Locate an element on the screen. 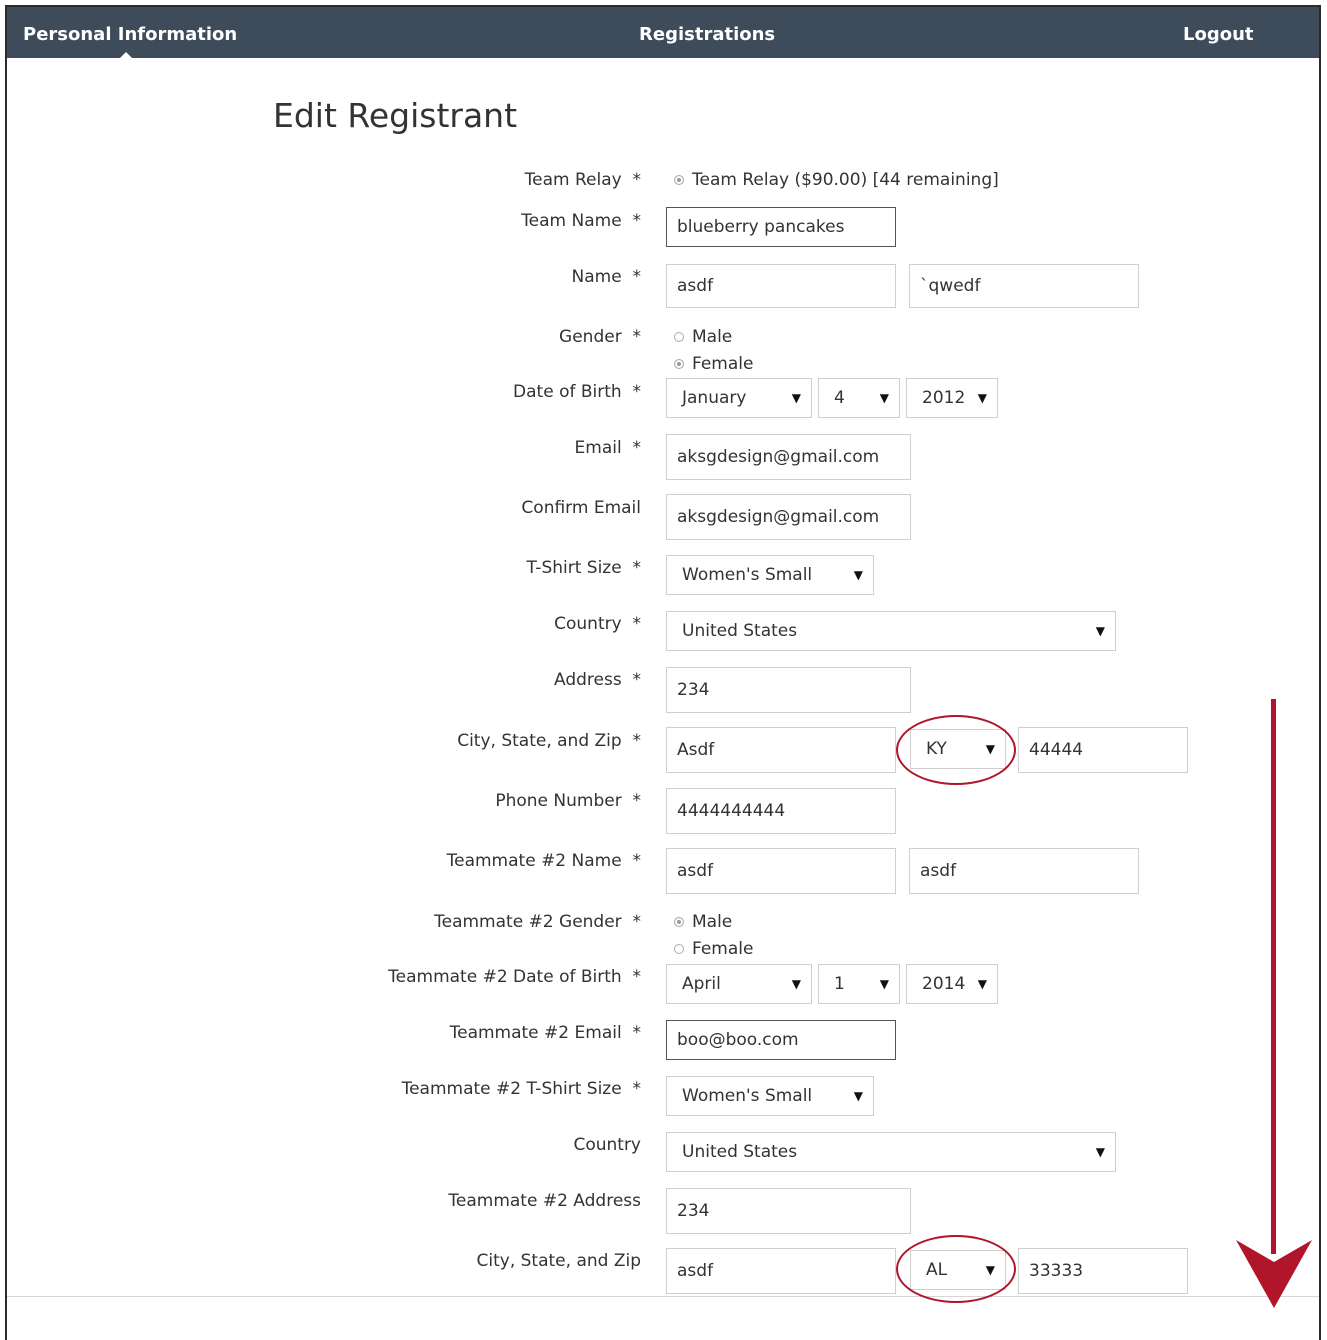 This screenshot has width=1327, height=1340. teammate2-zip-input: 33333 is located at coordinates (1103, 1271).